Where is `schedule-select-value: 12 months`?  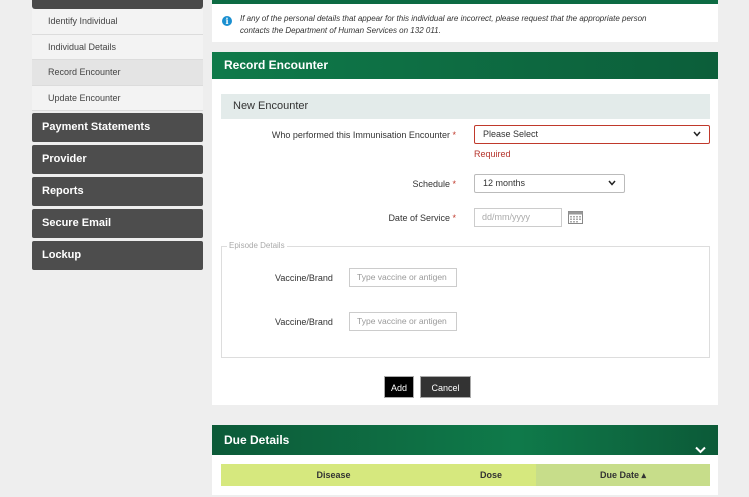
schedule-select-value: 12 months is located at coordinates (504, 183).